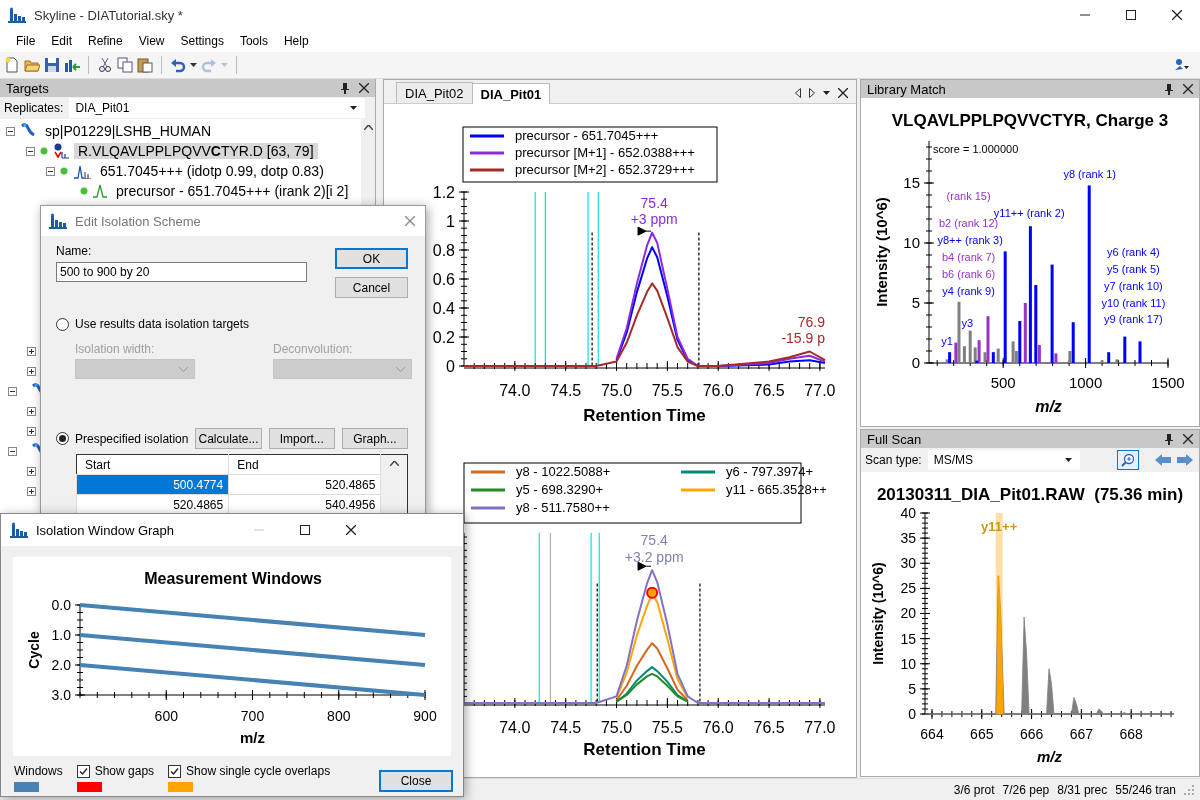 The width and height of the screenshot is (1200, 800). Describe the element at coordinates (893, 460) in the screenshot. I see `field-label: Scan type:` at that location.